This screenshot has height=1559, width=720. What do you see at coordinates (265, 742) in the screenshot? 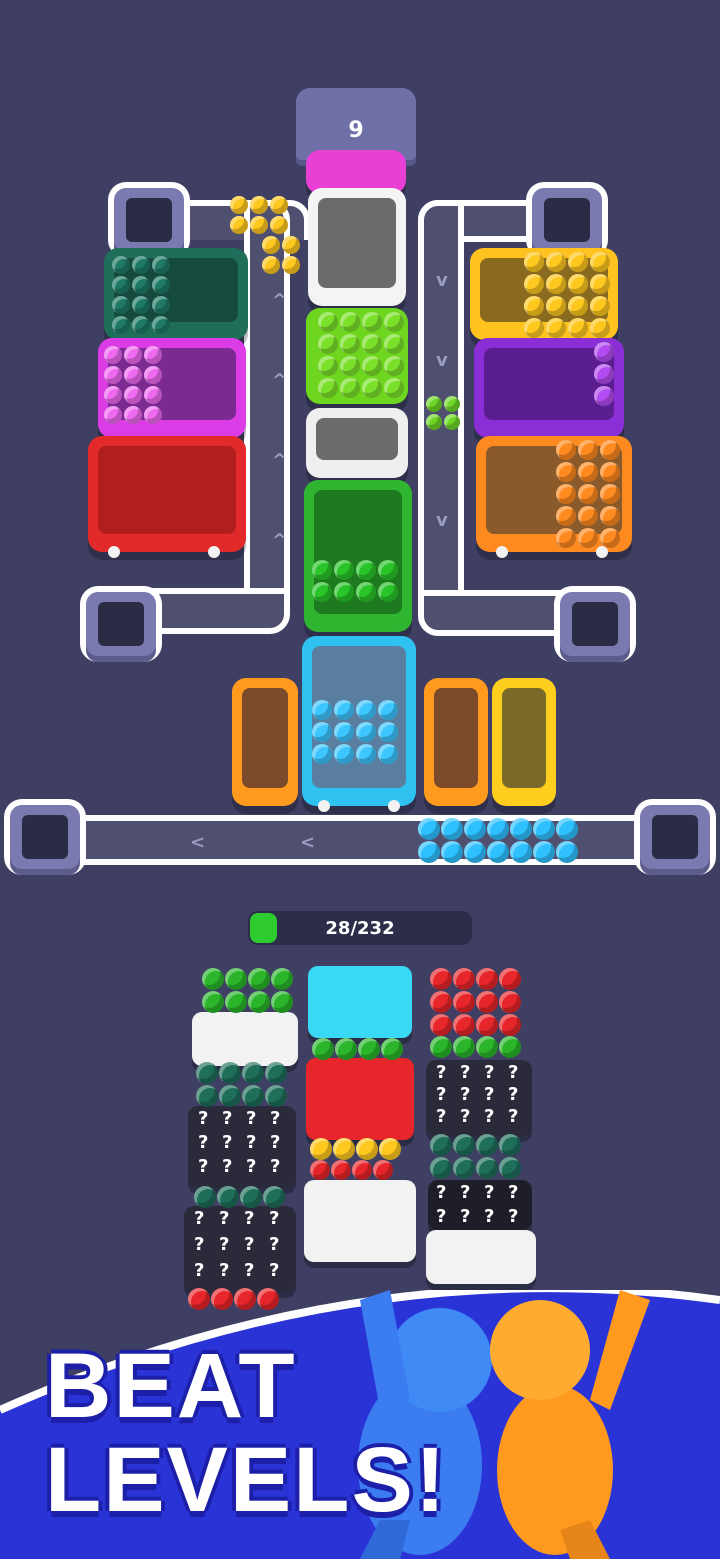
I see `truck-orange-left` at bounding box center [265, 742].